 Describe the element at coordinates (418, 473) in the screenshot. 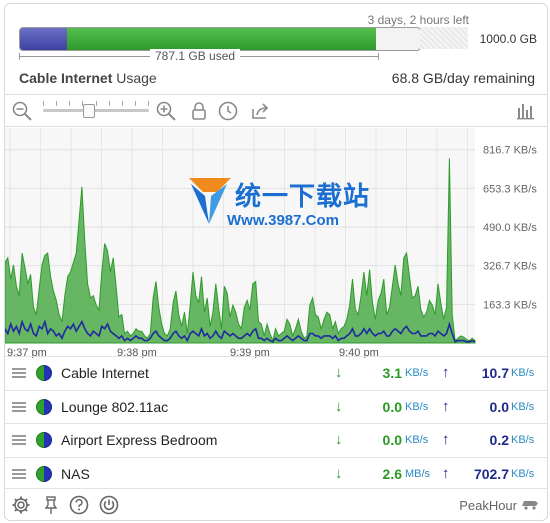

I see `download-unit: MB/s` at that location.